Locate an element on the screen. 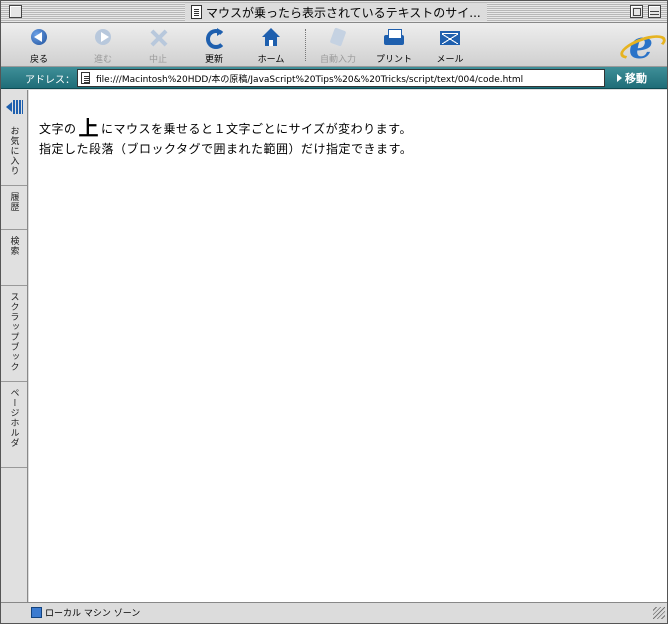 This screenshot has height=624, width=668. back-label: 戻る is located at coordinates (38, 60).